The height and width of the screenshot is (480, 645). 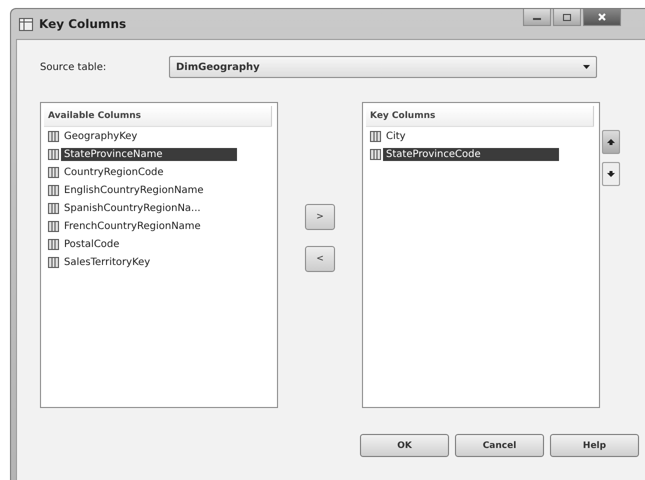 What do you see at coordinates (149, 154) in the screenshot?
I see `column-item: StateProvinceName` at bounding box center [149, 154].